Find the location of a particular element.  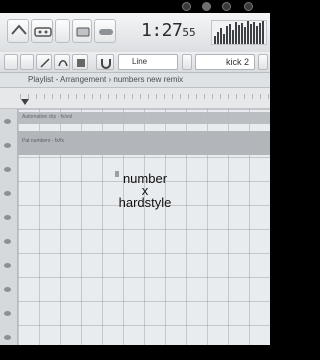

snap-select: Line is located at coordinates (148, 62).